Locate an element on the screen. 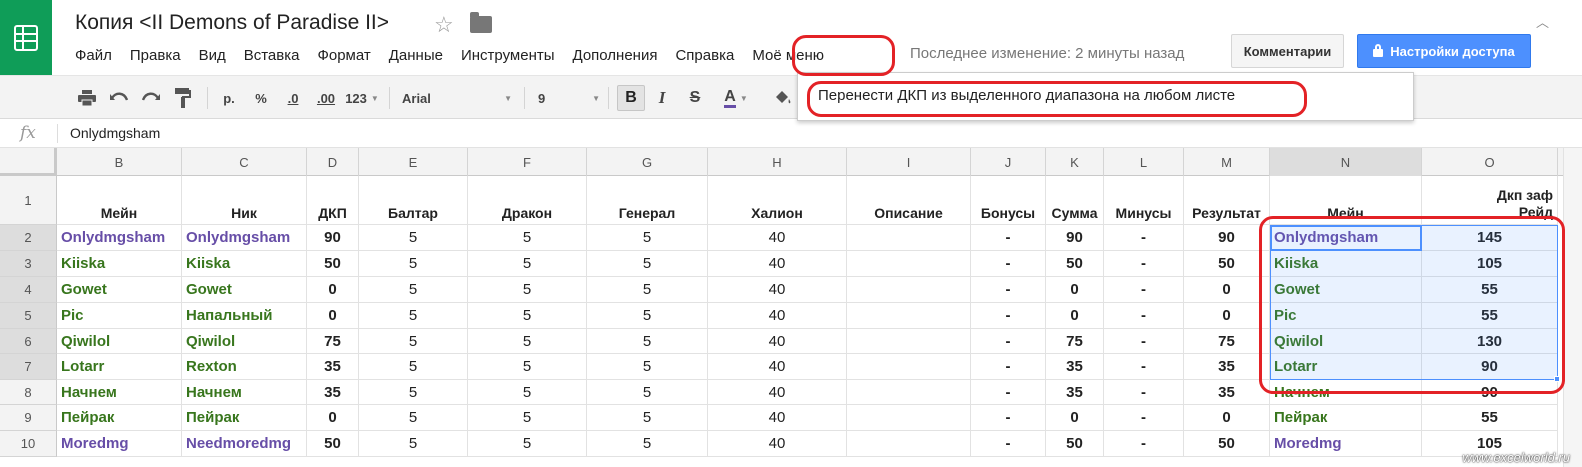 The height and width of the screenshot is (467, 1582). menu-addons: Дополнения is located at coordinates (615, 55).